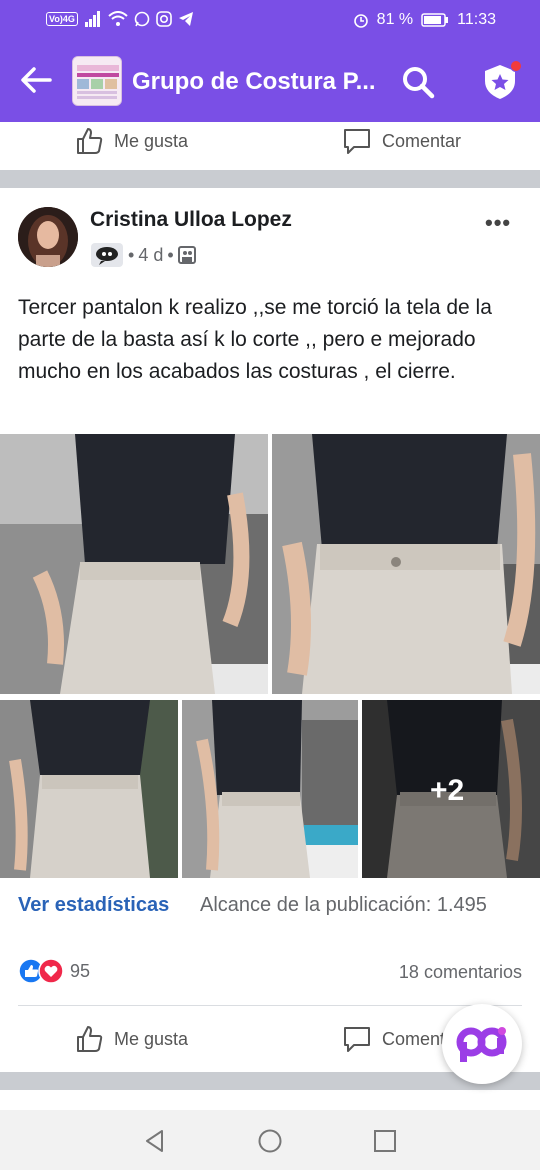 The image size is (540, 1170). What do you see at coordinates (118, 18) in the screenshot?
I see `wifi-icon` at bounding box center [118, 18].